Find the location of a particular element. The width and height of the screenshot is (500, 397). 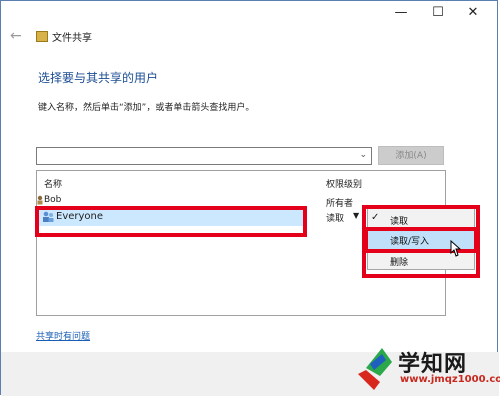

user-name-combobox: ⌄ is located at coordinates (204, 156).